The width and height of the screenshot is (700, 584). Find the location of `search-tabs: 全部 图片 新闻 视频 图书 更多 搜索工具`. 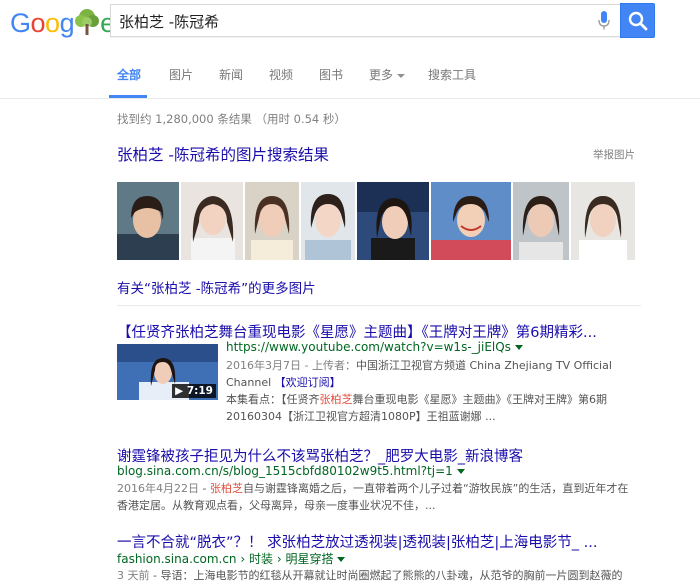

search-tabs: 全部 图片 新闻 视频 图书 更多 搜索工具 is located at coordinates (350, 72).